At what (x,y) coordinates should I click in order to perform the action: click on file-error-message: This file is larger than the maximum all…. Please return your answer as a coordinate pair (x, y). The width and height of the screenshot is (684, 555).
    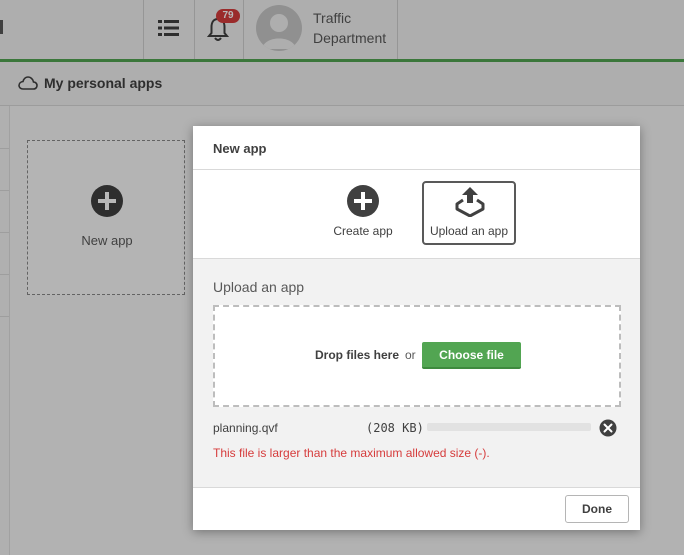
    Looking at the image, I should click on (351, 453).